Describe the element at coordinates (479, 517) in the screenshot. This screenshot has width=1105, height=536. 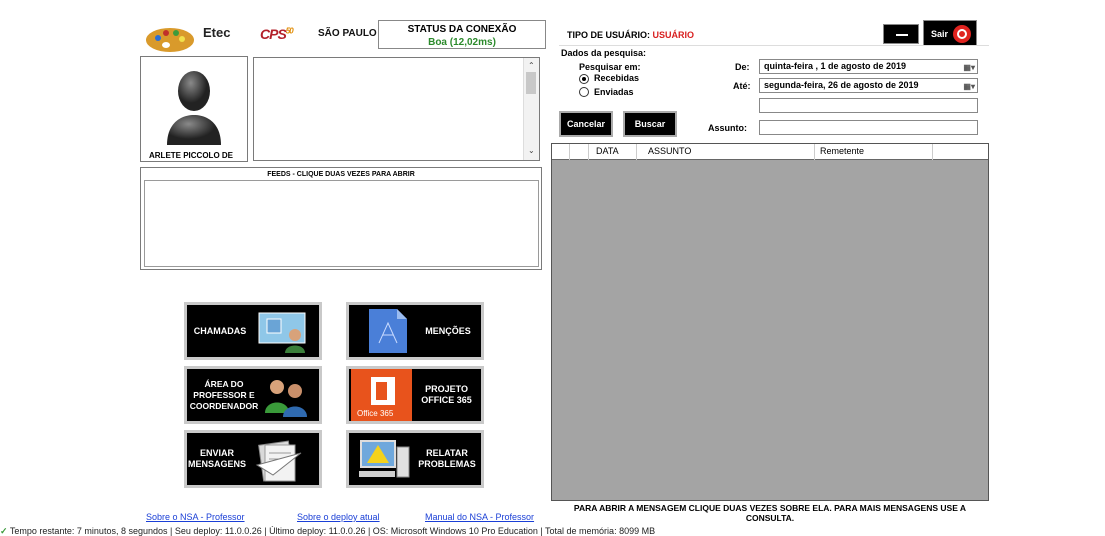
I see `link-manual-nsa: Manual do NSA - Professor` at that location.